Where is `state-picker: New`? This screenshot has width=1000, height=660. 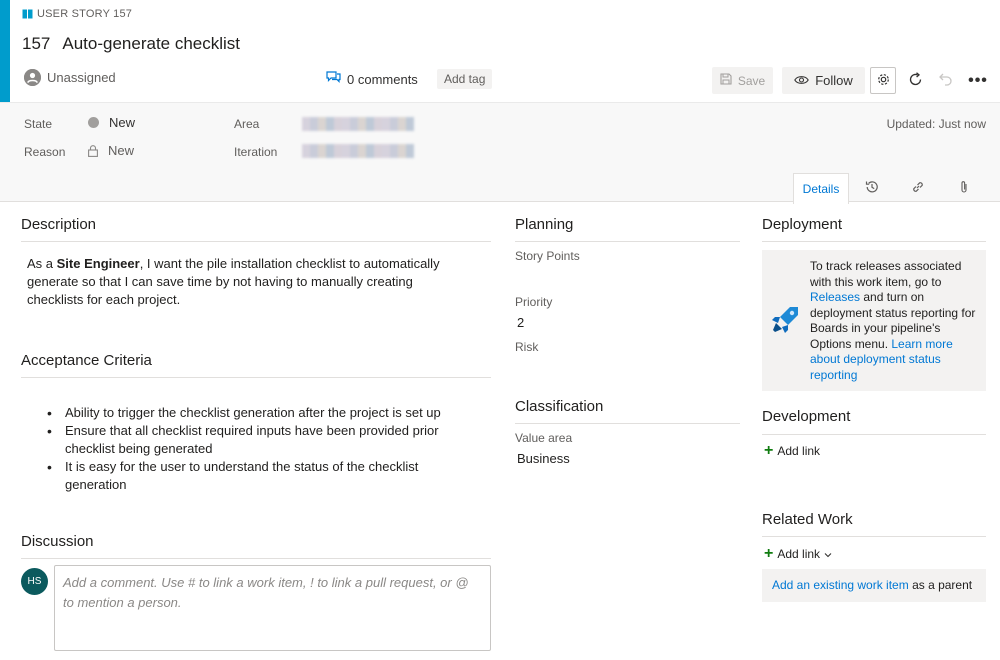
state-picker: New is located at coordinates (111, 122).